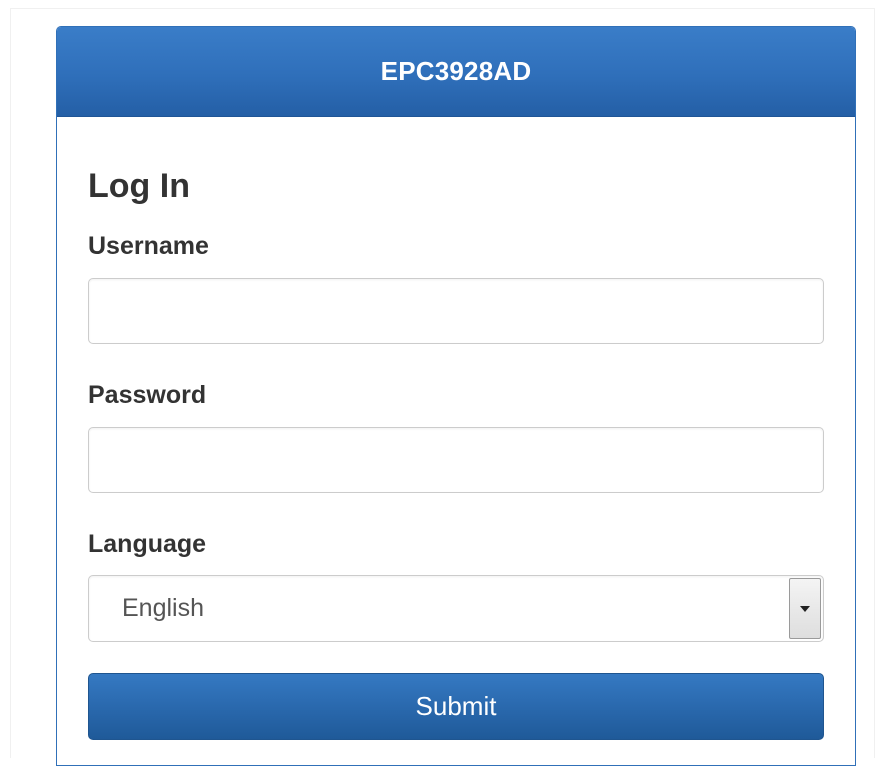 Image resolution: width=885 pixels, height=766 pixels. I want to click on device-title: EPC3928AD, so click(456, 71).